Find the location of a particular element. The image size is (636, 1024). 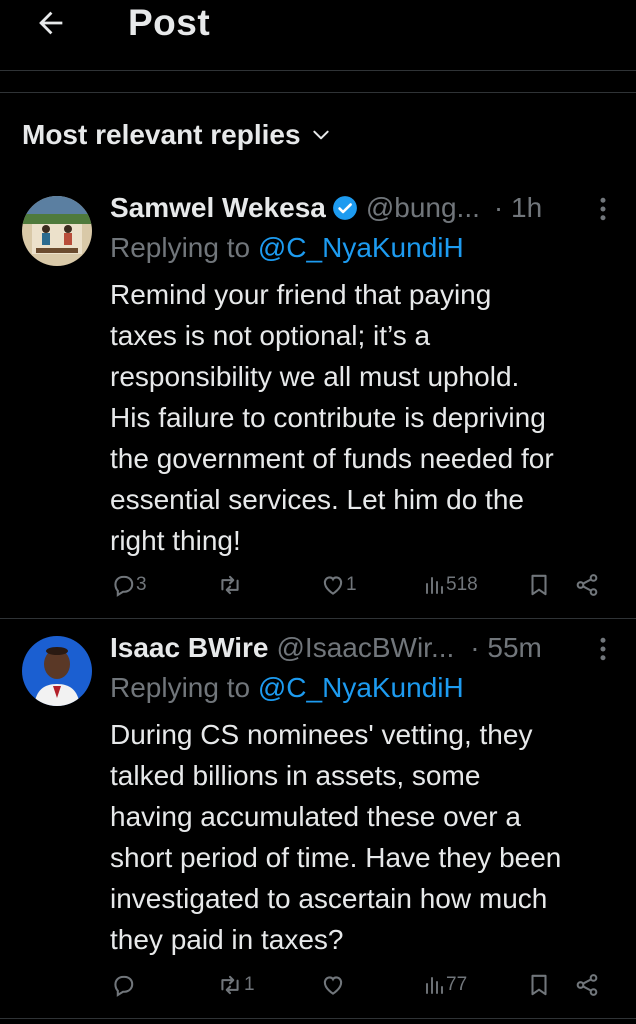

chevron-down-icon is located at coordinates (320, 135).